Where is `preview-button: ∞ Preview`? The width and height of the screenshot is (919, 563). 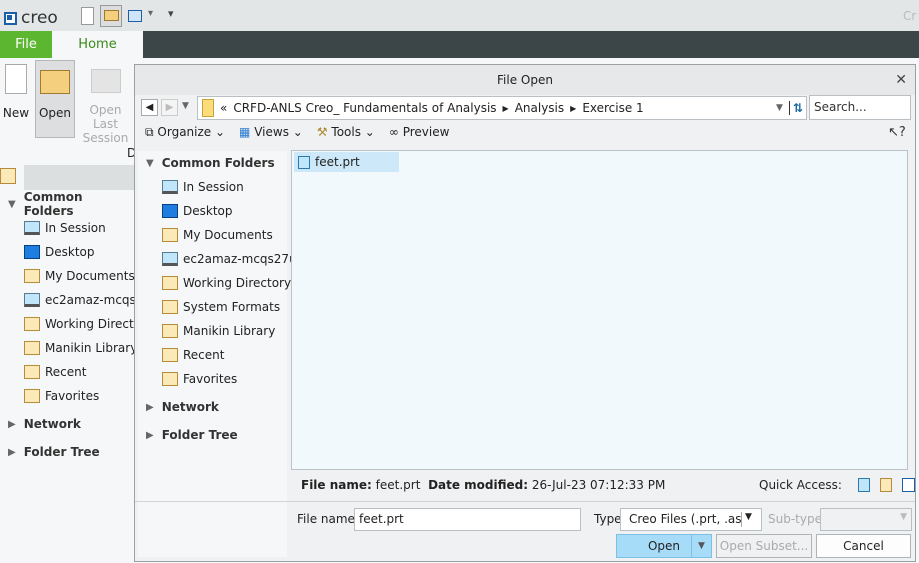
preview-button: ∞ Preview is located at coordinates (419, 132).